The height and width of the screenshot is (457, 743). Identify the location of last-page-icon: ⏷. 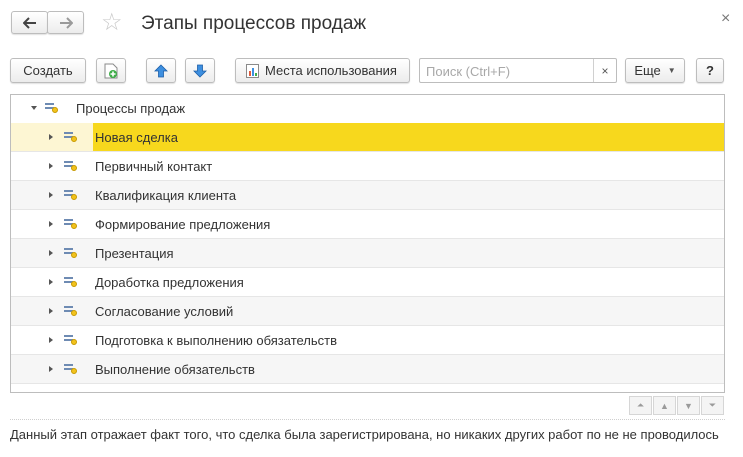
(712, 405).